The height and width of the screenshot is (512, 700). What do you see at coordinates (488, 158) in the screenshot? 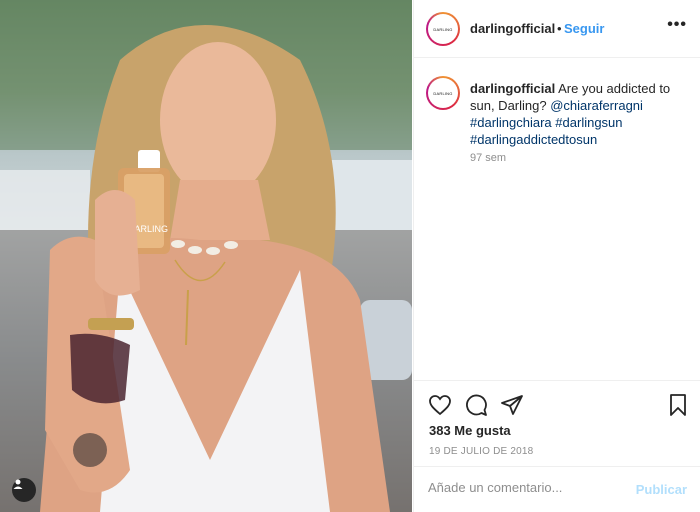
I see `caption-timestamp: 97 sem` at bounding box center [488, 158].